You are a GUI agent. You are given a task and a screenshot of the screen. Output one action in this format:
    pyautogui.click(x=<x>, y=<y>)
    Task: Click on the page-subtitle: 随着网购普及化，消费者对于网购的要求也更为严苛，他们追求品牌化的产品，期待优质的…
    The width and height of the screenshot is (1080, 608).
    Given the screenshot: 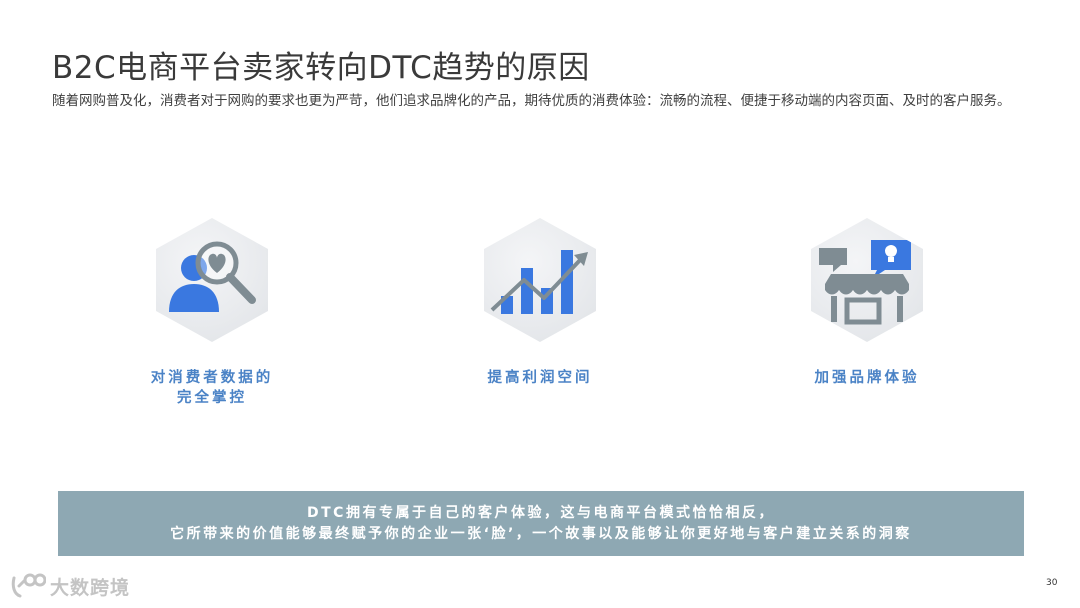 What is the action you would take?
    pyautogui.click(x=531, y=101)
    